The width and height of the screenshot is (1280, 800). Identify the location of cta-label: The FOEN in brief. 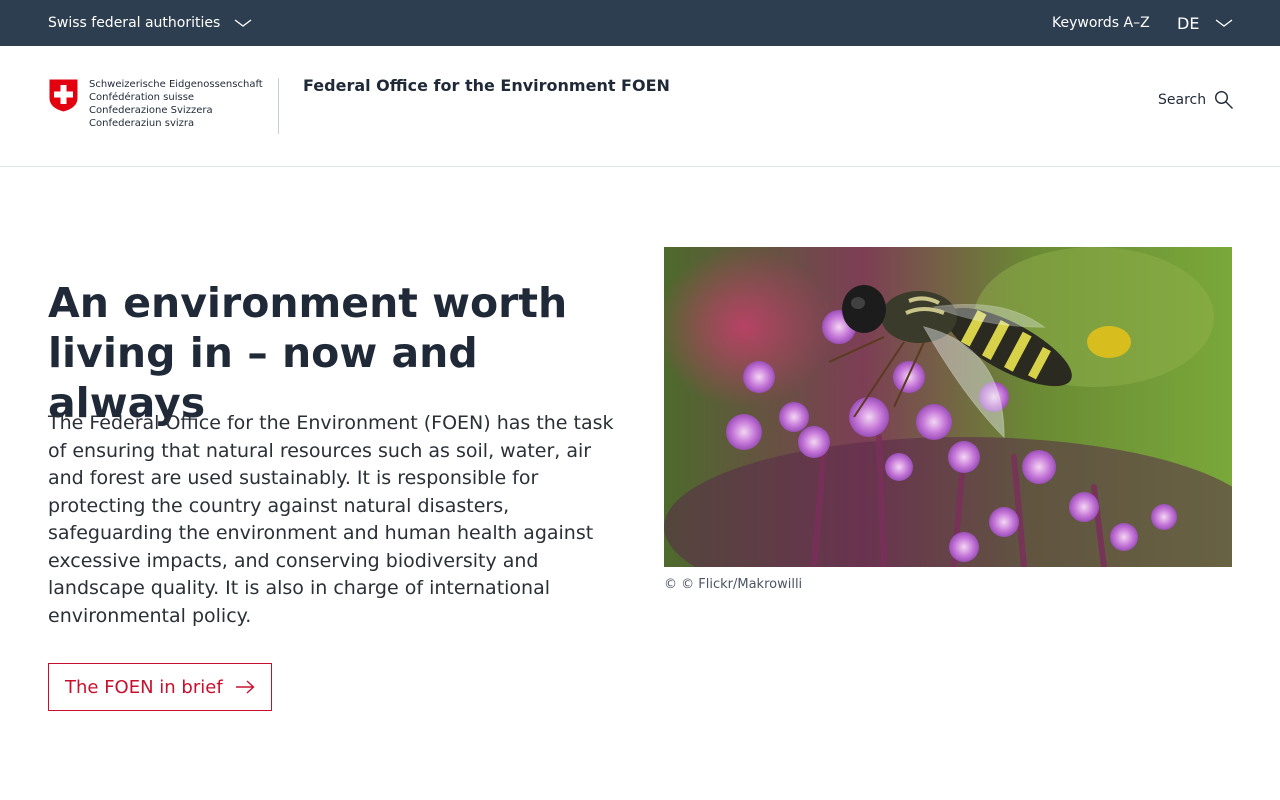
(144, 687).